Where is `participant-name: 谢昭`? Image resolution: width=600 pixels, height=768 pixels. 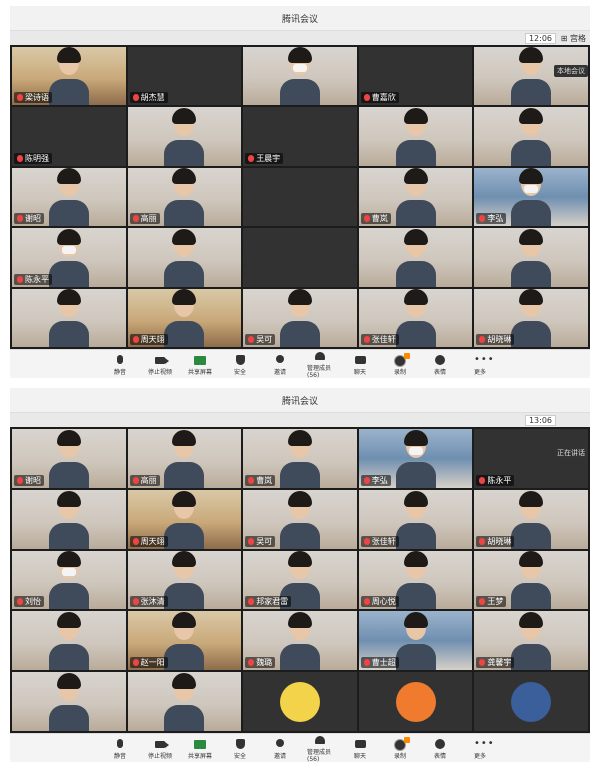
participant-name: 谢昭 is located at coordinates (29, 219).